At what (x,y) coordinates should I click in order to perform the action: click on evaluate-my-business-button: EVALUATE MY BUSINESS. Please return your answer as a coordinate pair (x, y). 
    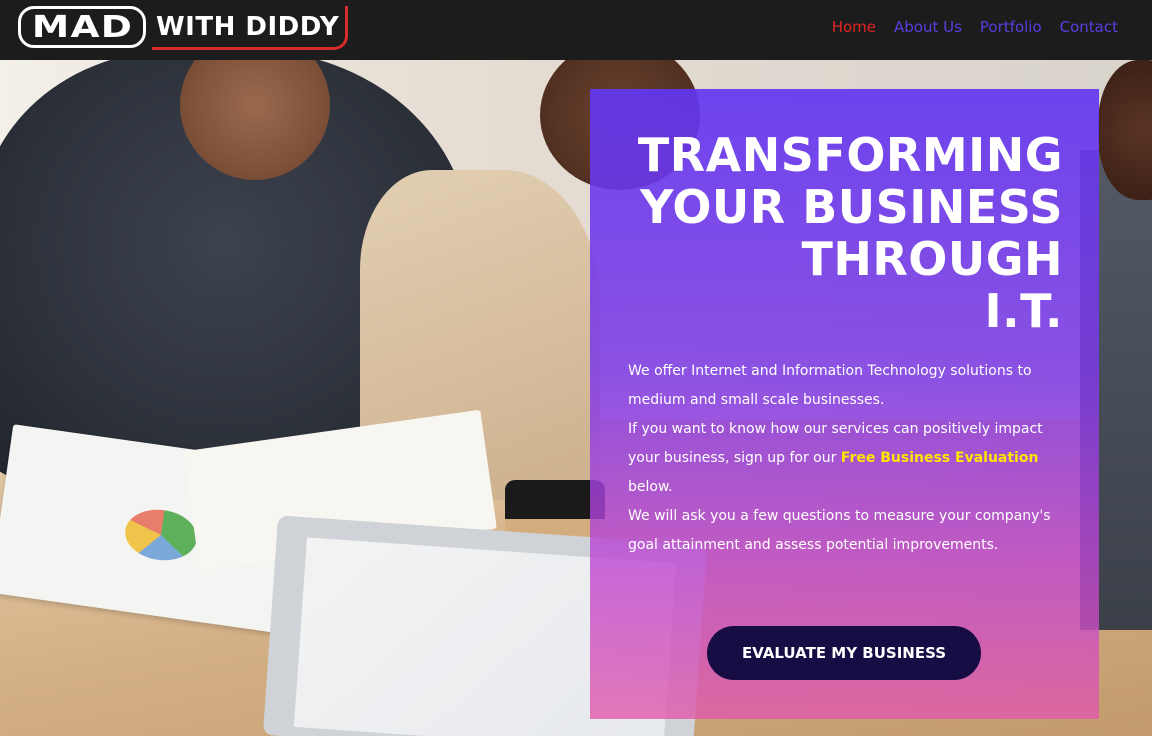
    Looking at the image, I should click on (844, 653).